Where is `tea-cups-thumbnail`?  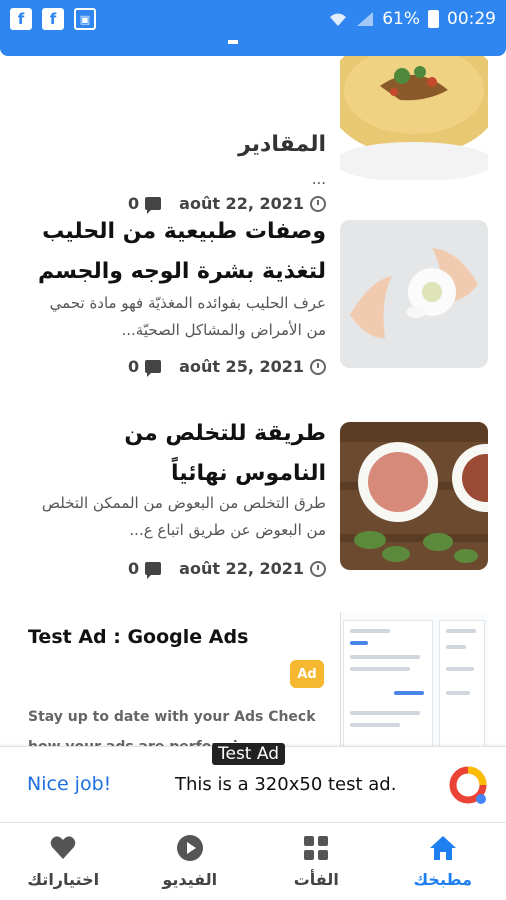 tea-cups-thumbnail is located at coordinates (414, 496).